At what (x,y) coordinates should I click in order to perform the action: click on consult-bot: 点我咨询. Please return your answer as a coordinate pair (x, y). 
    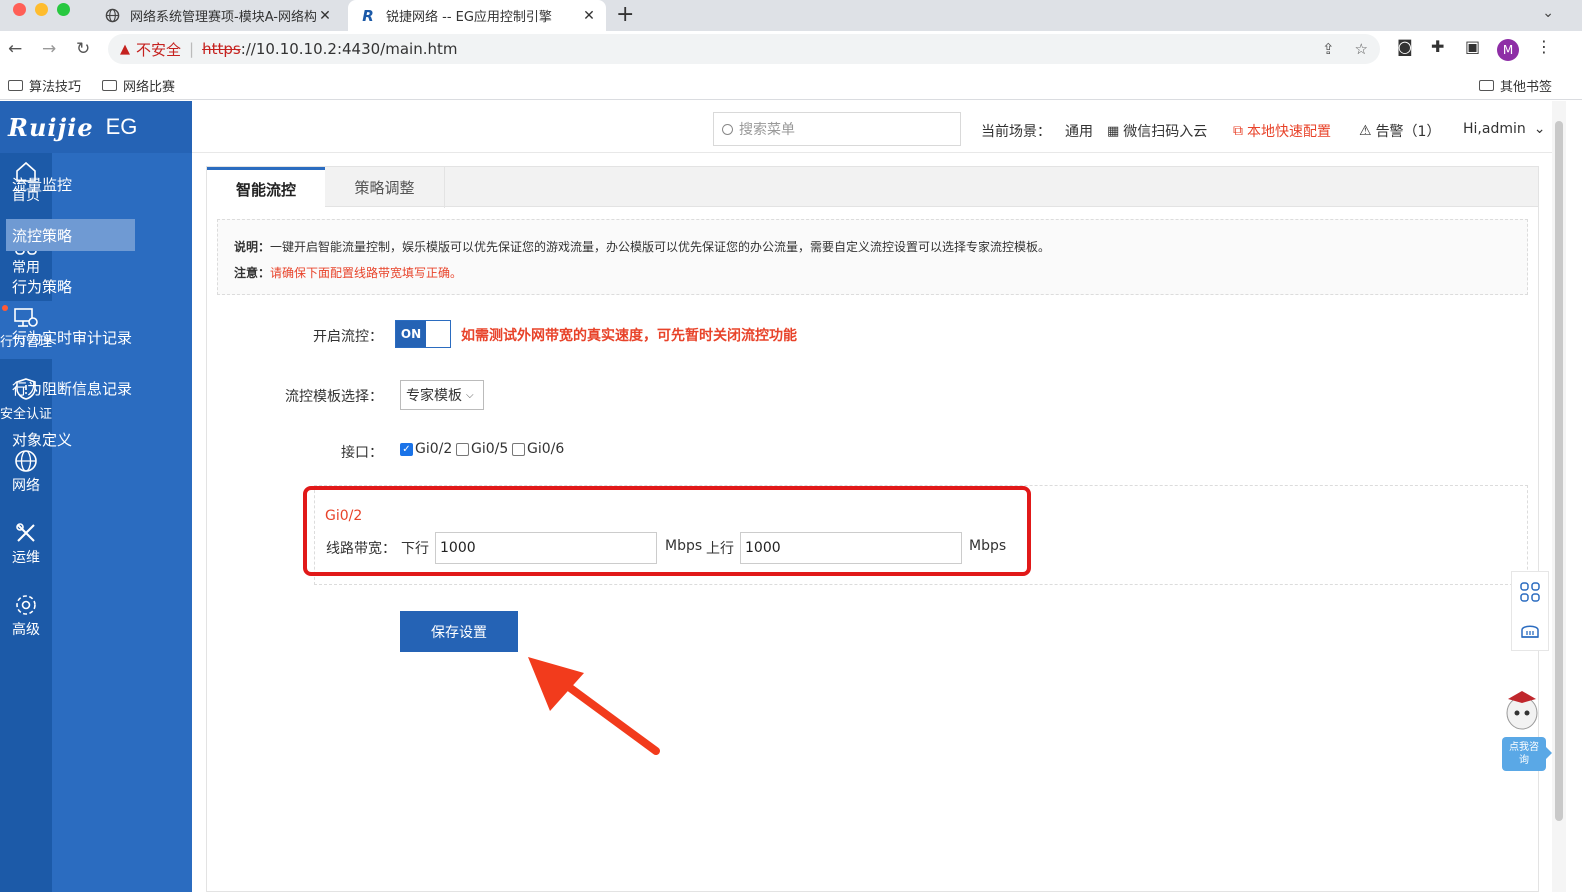
    Looking at the image, I should click on (1526, 730).